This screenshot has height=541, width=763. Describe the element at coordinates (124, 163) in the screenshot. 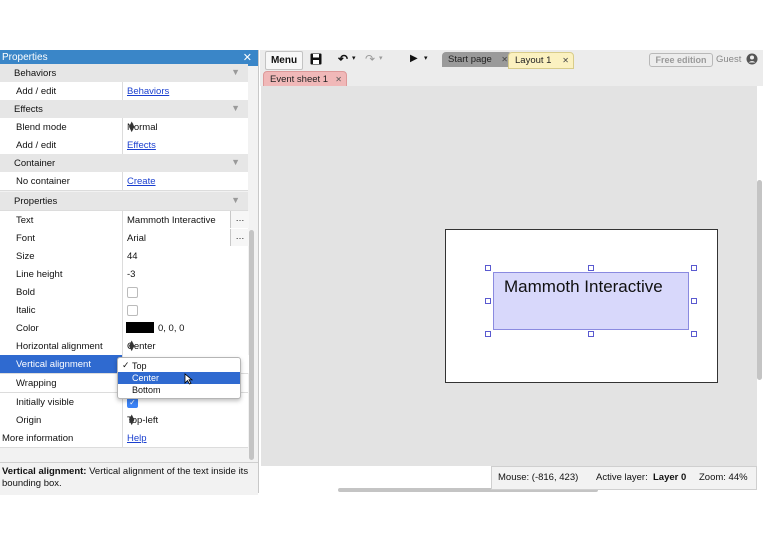

I see `section-container: Container ▼` at that location.